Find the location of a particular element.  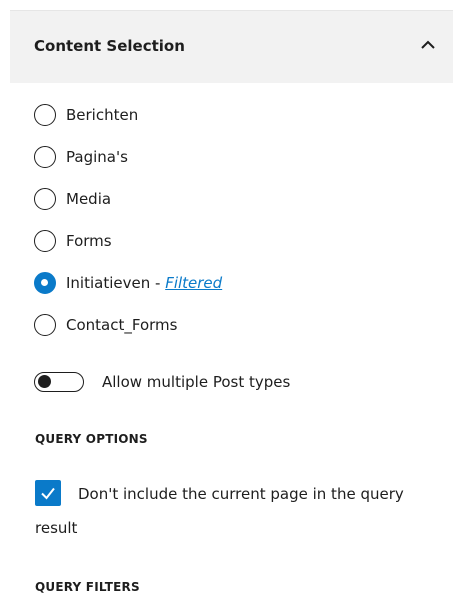

checkmark-icon is located at coordinates (48, 493).